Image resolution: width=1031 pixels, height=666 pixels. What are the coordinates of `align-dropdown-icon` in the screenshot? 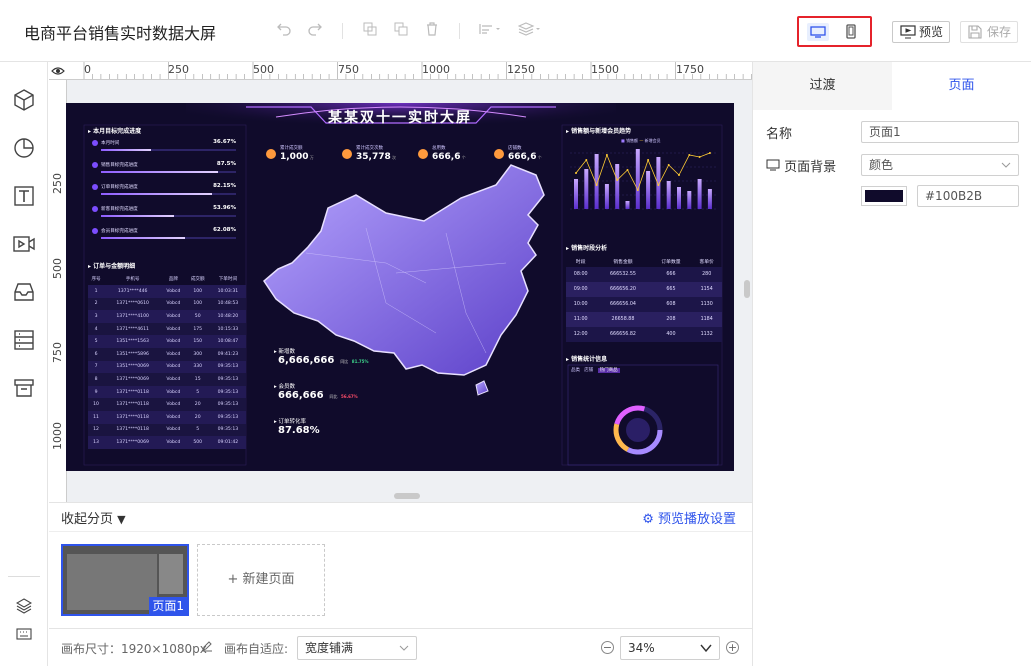 It's located at (490, 31).